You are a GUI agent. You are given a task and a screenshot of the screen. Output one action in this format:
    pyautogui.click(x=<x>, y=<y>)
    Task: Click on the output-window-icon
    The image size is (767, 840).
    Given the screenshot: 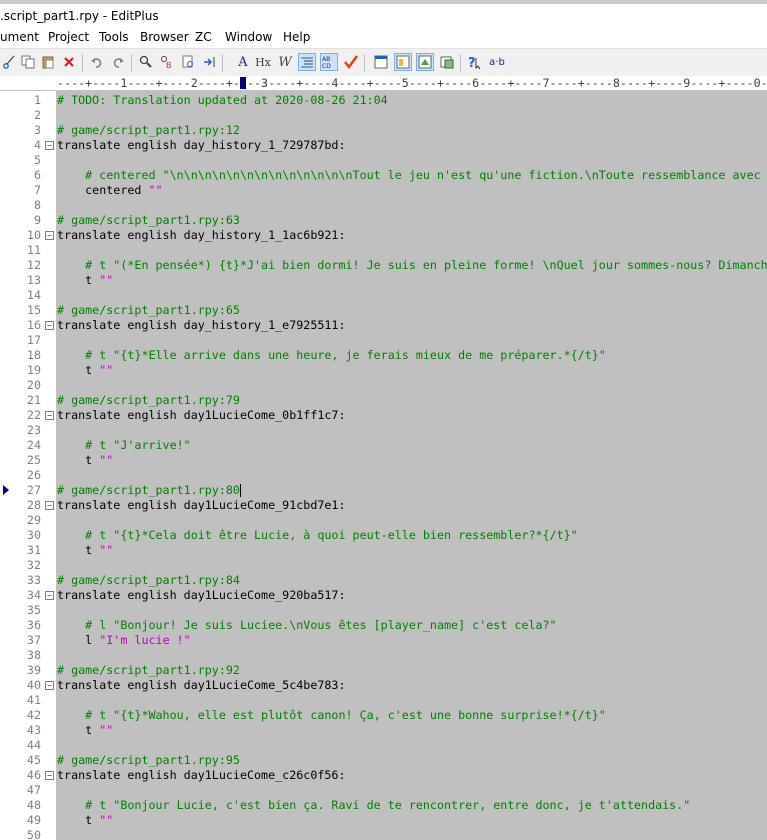 What is the action you would take?
    pyautogui.click(x=403, y=62)
    